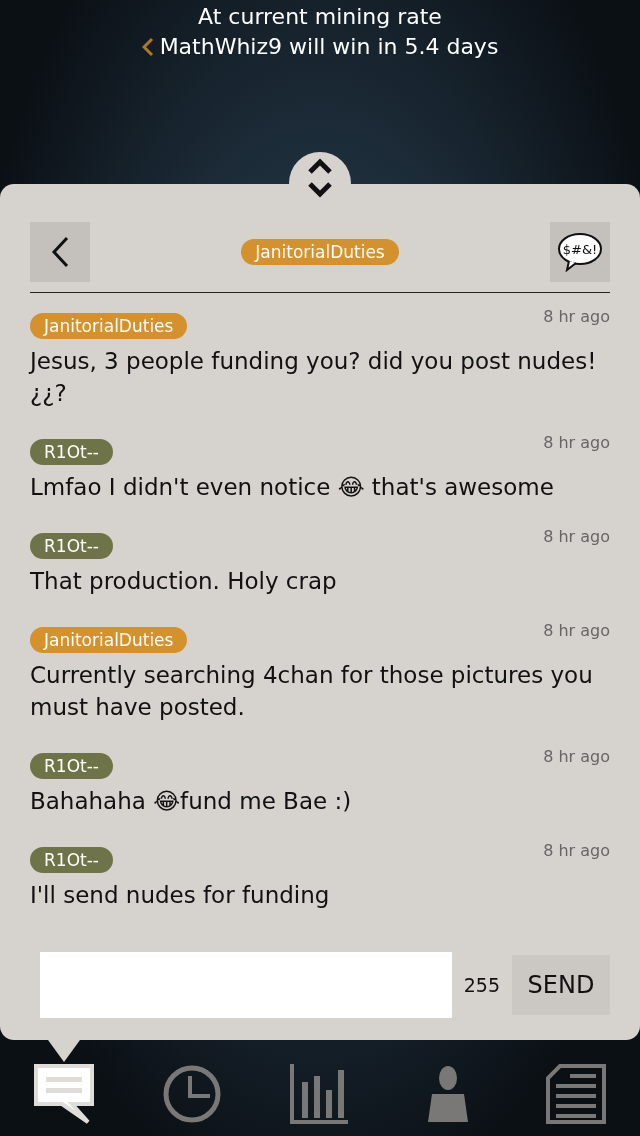  I want to click on message-input, so click(246, 985).